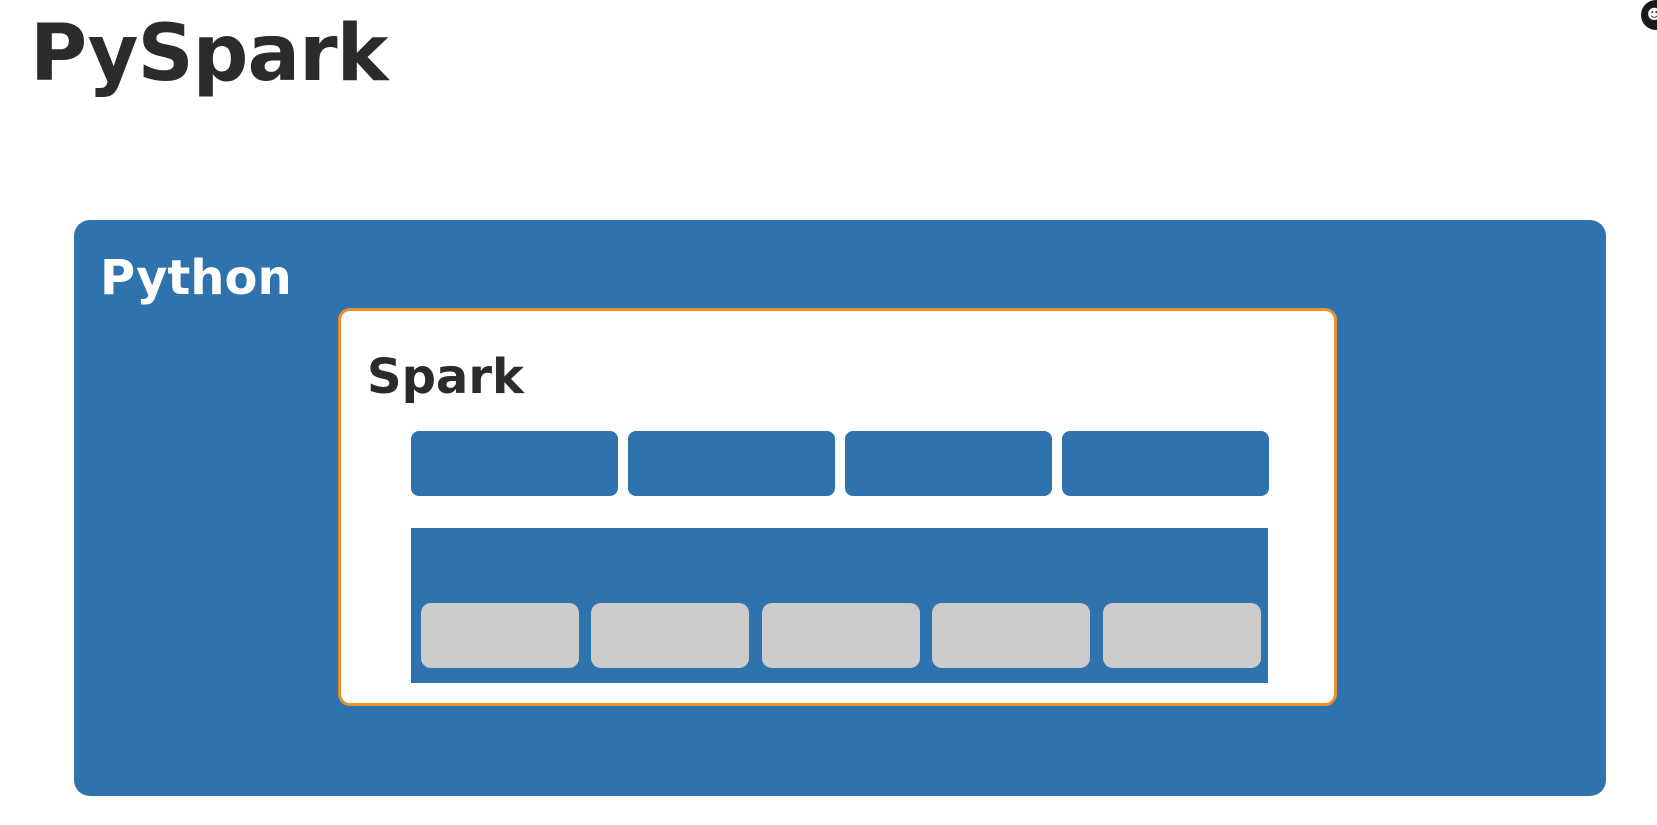 Image resolution: width=1657 pixels, height=825 pixels. I want to click on spark-label: Spark, so click(445, 377).